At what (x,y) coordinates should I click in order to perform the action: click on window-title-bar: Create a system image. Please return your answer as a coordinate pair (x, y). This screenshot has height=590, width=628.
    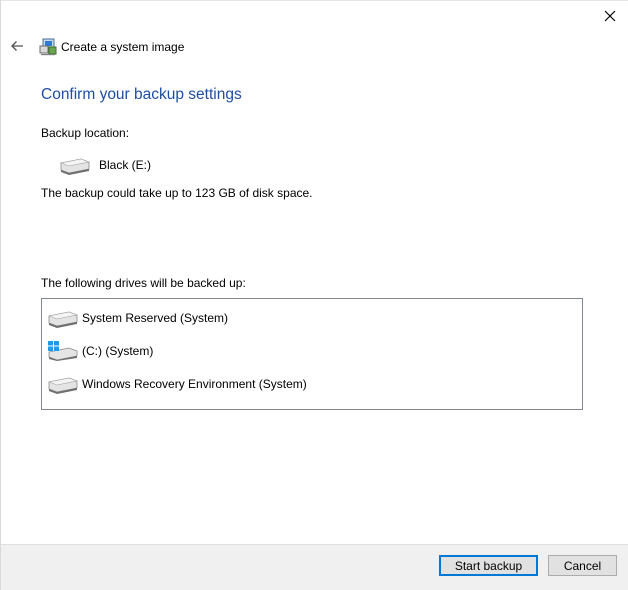
    Looking at the image, I should click on (111, 47).